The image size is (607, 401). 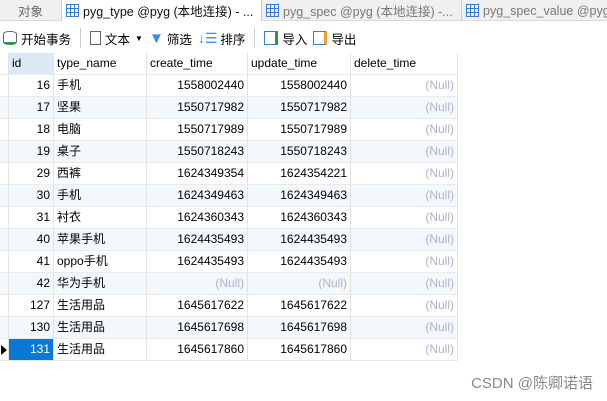 I want to click on cell-id: 19, so click(x=31, y=151).